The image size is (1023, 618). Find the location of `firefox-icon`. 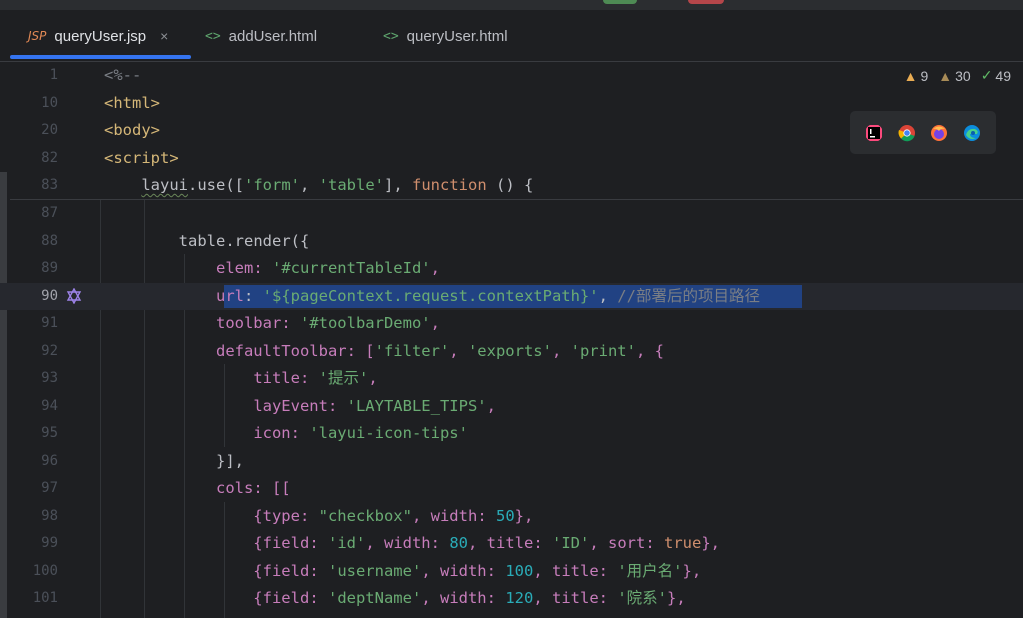

firefox-icon is located at coordinates (939, 133).